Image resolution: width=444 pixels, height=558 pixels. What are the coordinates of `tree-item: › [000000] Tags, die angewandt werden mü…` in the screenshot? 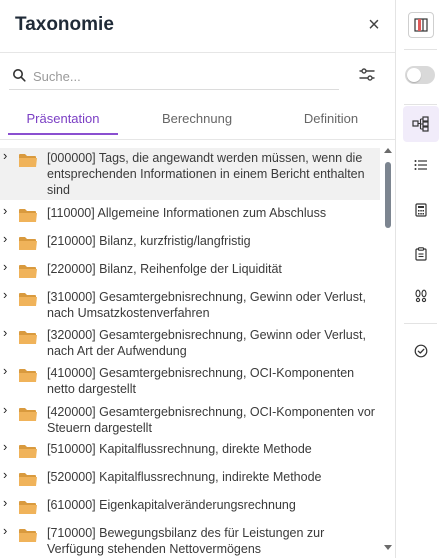 It's located at (190, 174).